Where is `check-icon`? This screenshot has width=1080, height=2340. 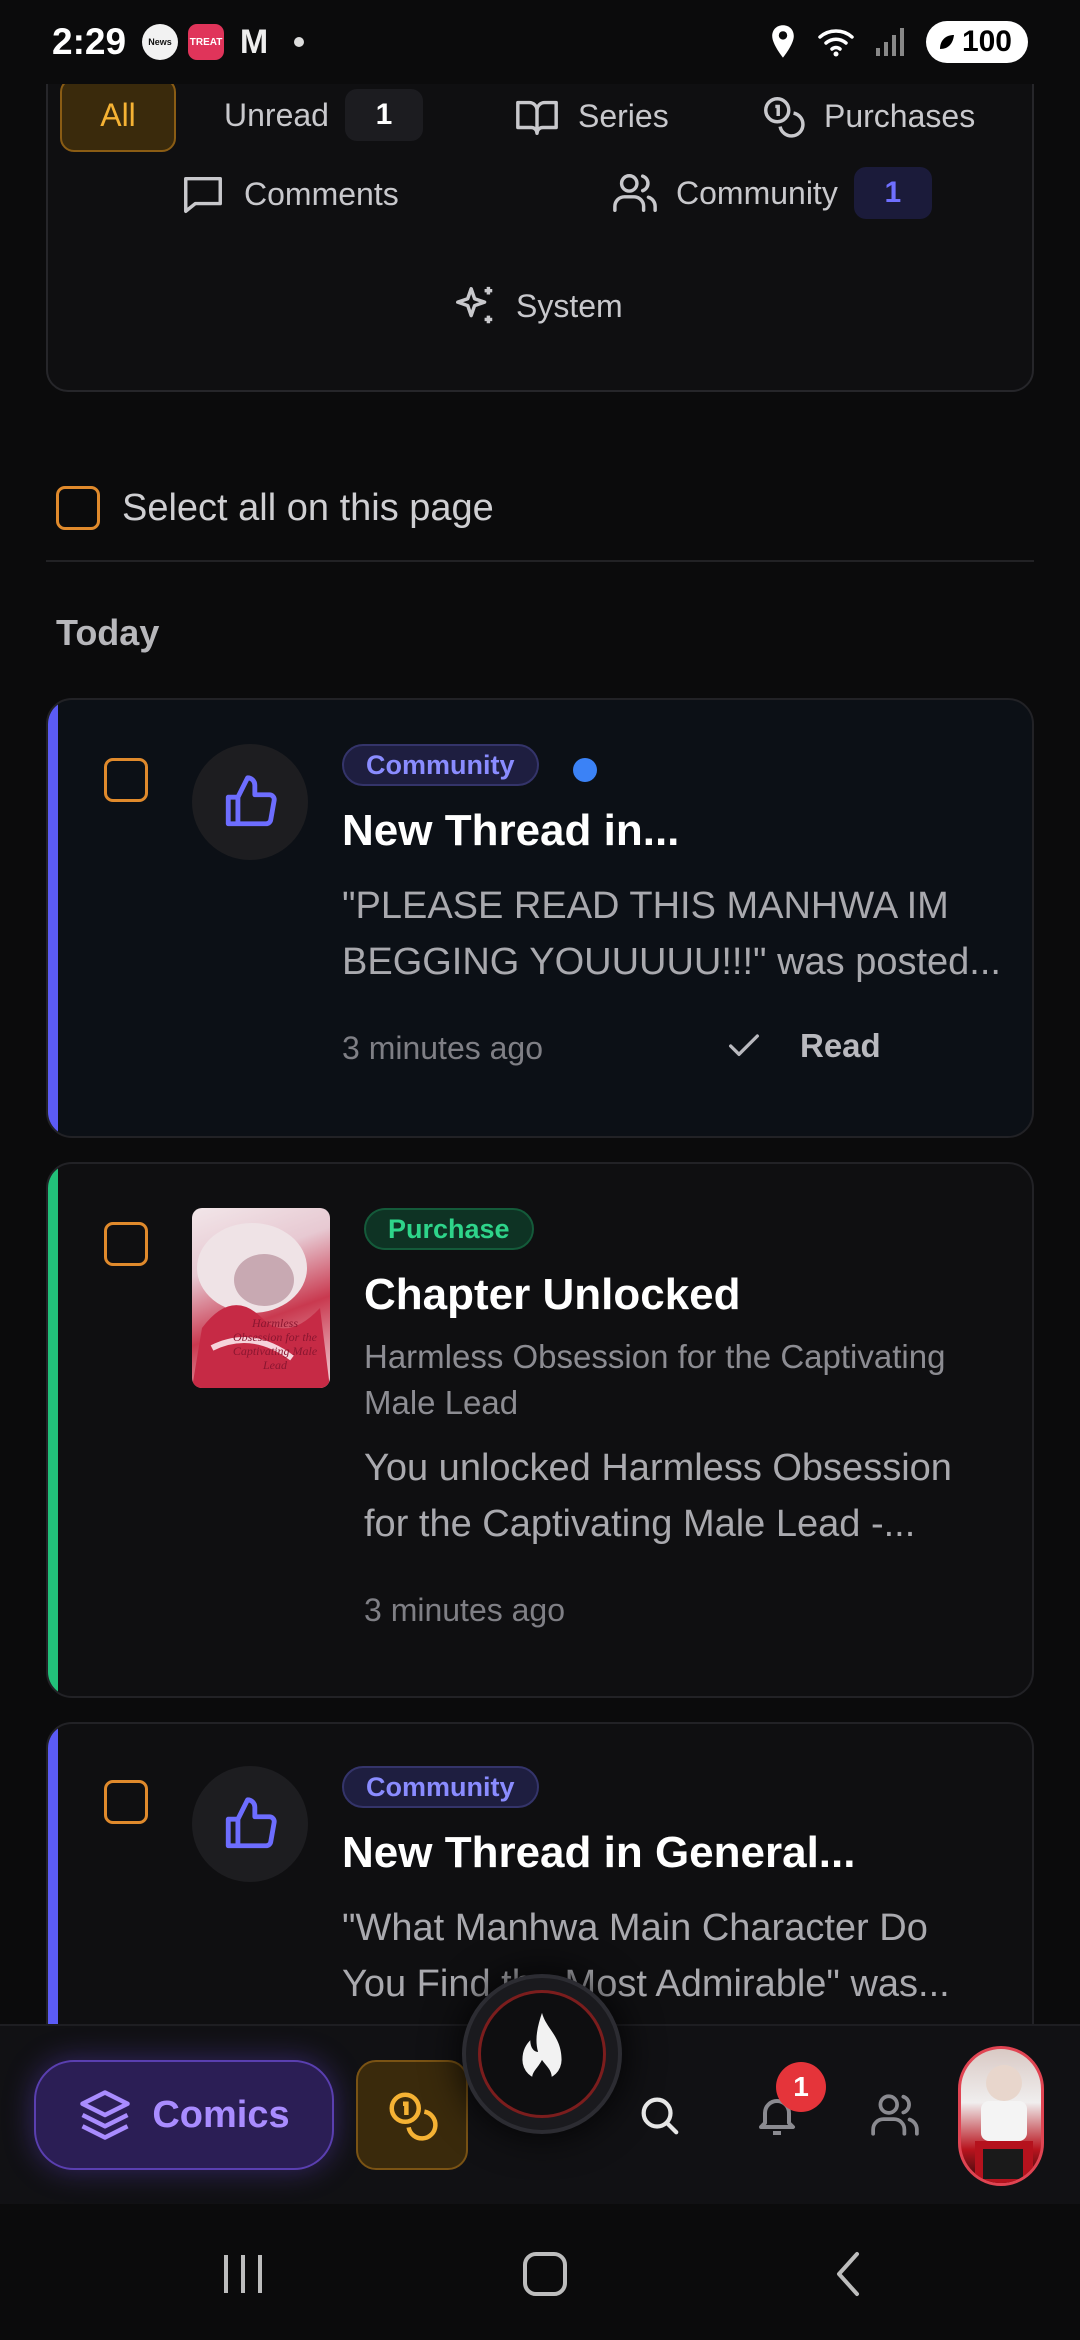 check-icon is located at coordinates (744, 1045).